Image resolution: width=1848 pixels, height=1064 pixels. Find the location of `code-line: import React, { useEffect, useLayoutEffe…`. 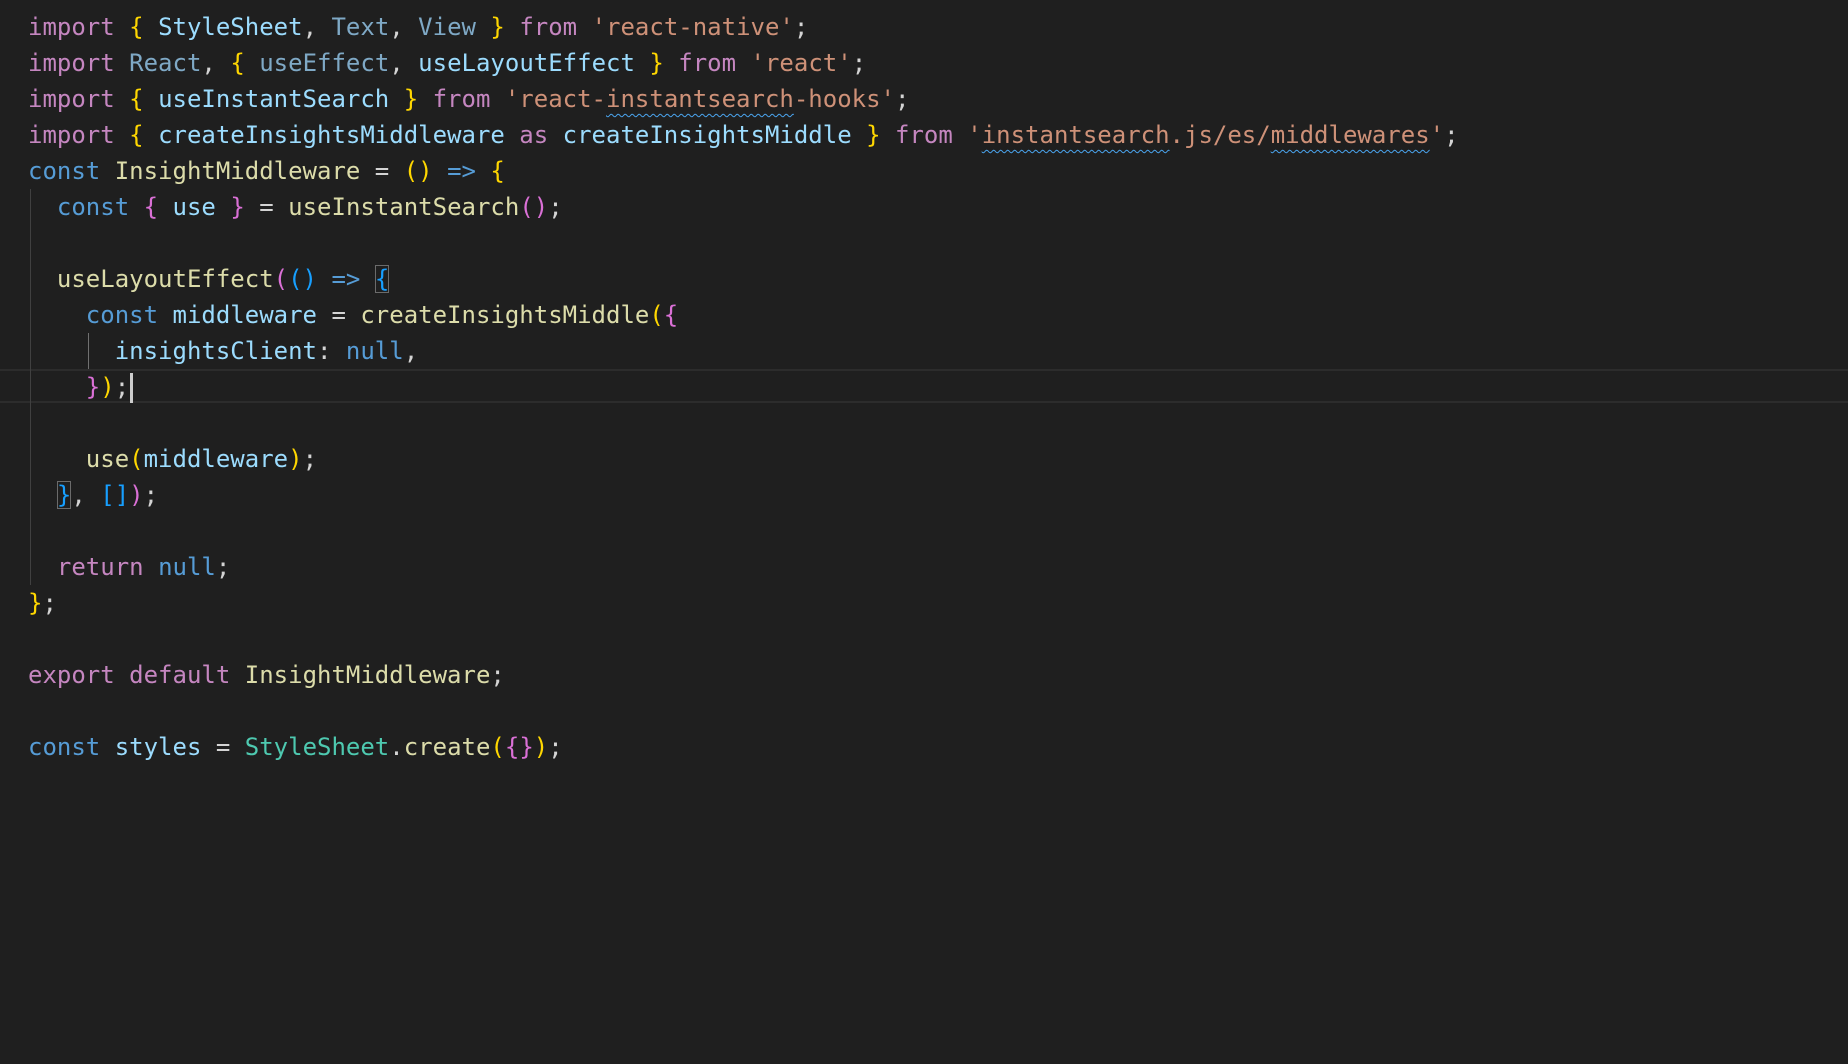

code-line: import React, { useEffect, useLayoutEffe… is located at coordinates (447, 63).